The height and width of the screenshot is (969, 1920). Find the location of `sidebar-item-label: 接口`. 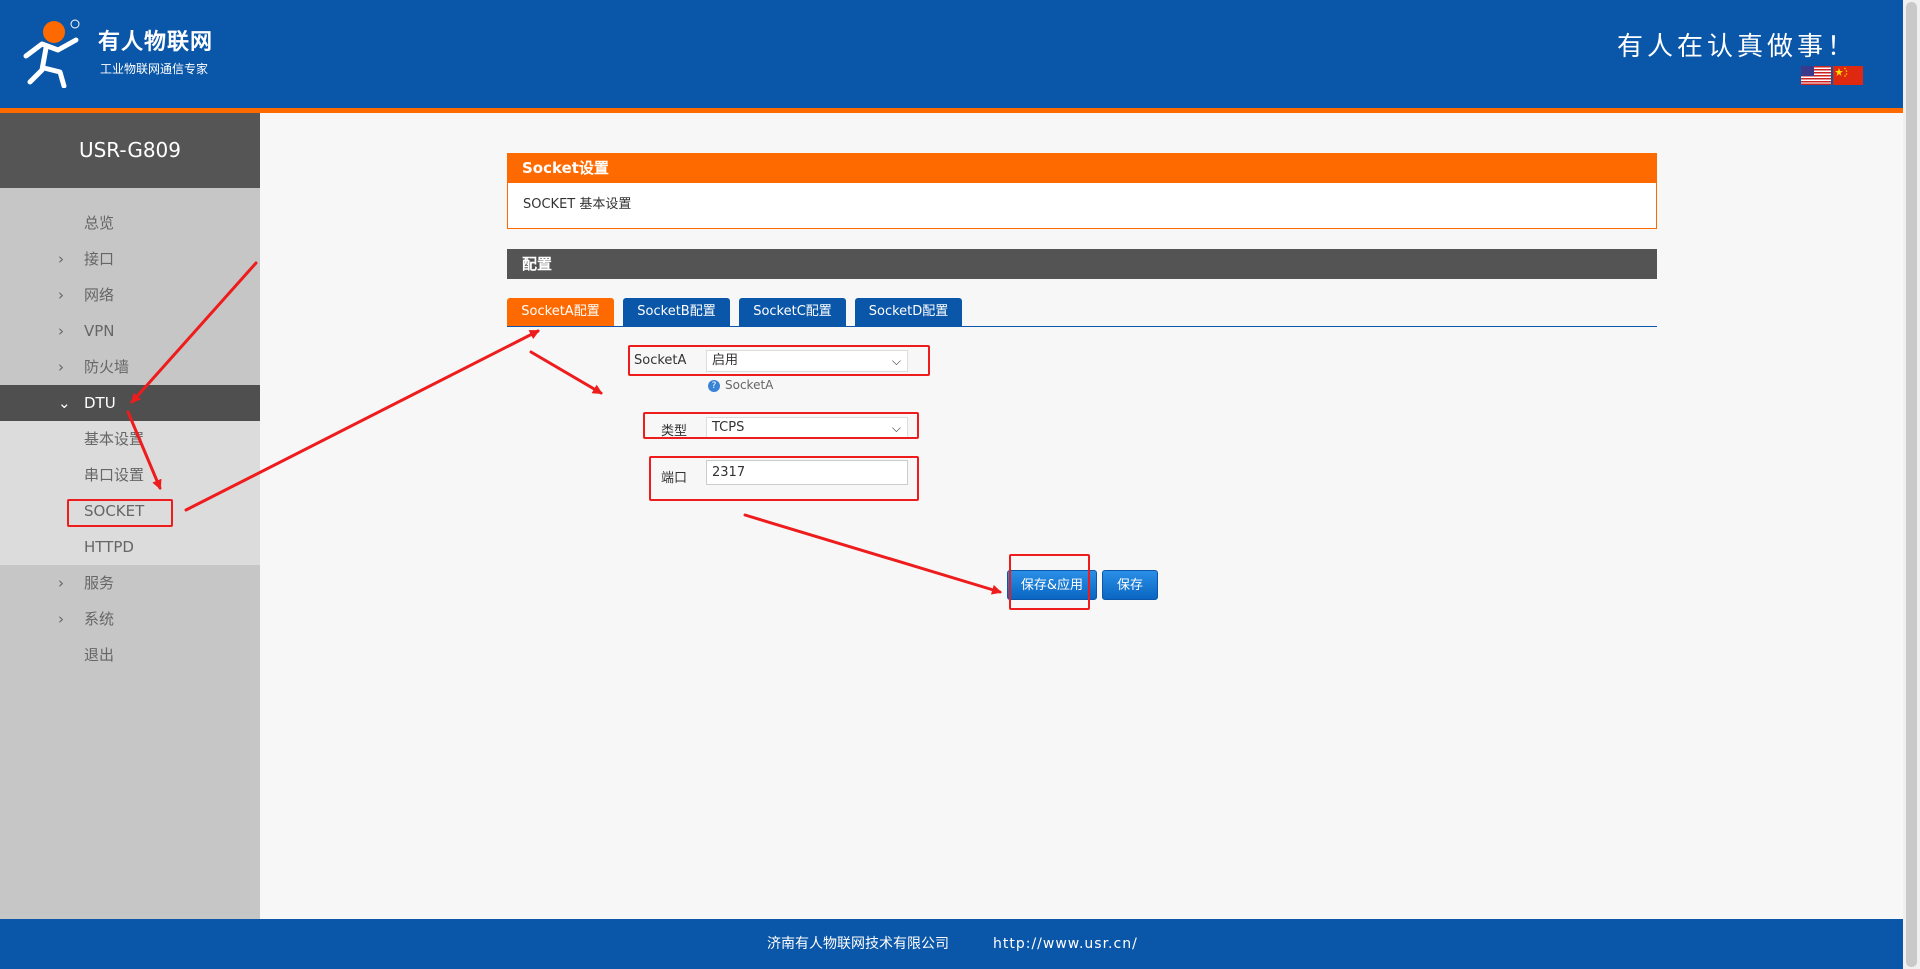

sidebar-item-label: 接口 is located at coordinates (99, 259).